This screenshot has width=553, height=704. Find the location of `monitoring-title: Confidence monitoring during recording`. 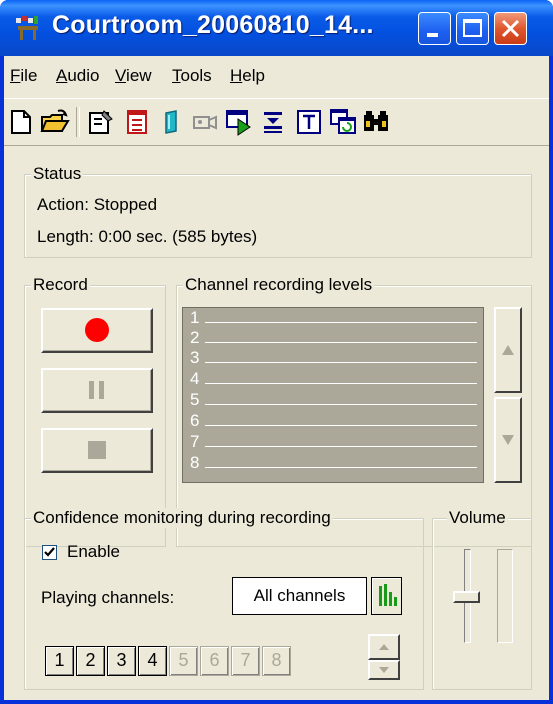

monitoring-title: Confidence monitoring during recording is located at coordinates (182, 518).